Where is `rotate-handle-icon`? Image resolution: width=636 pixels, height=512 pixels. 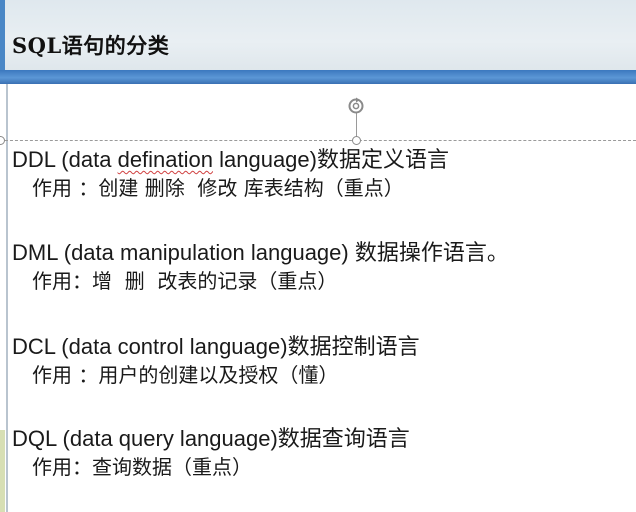
rotate-handle-icon is located at coordinates (356, 106).